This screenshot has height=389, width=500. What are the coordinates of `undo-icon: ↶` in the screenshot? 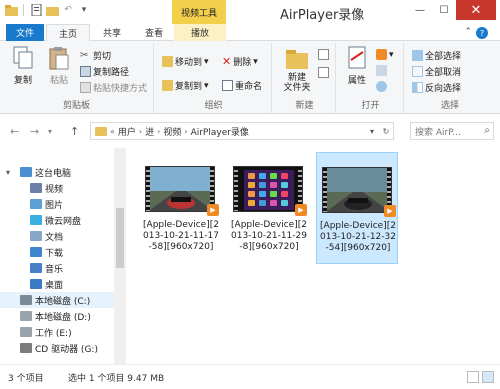 It's located at (68, 10).